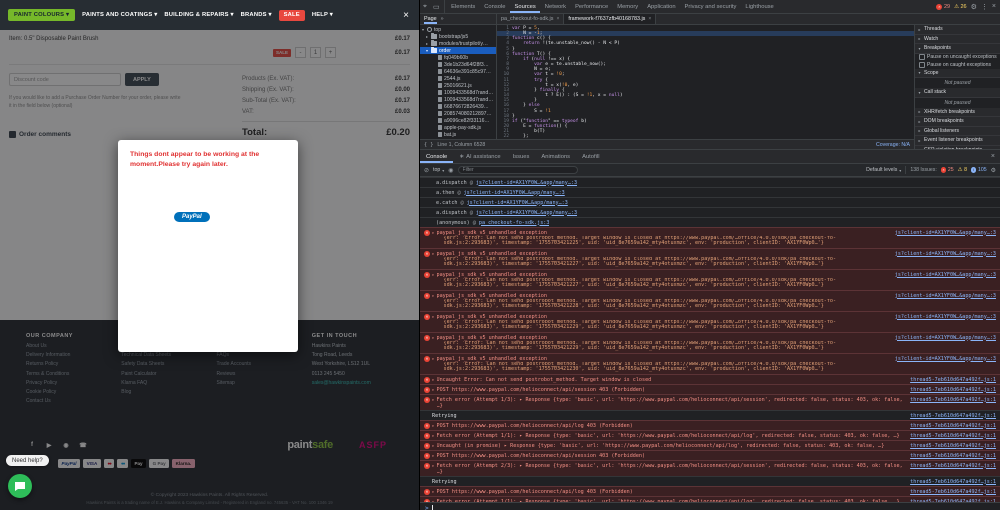 The width and height of the screenshot is (1000, 510). Describe the element at coordinates (957, 39) in the screenshot. I see `debugger-row: ▸ Watch` at that location.